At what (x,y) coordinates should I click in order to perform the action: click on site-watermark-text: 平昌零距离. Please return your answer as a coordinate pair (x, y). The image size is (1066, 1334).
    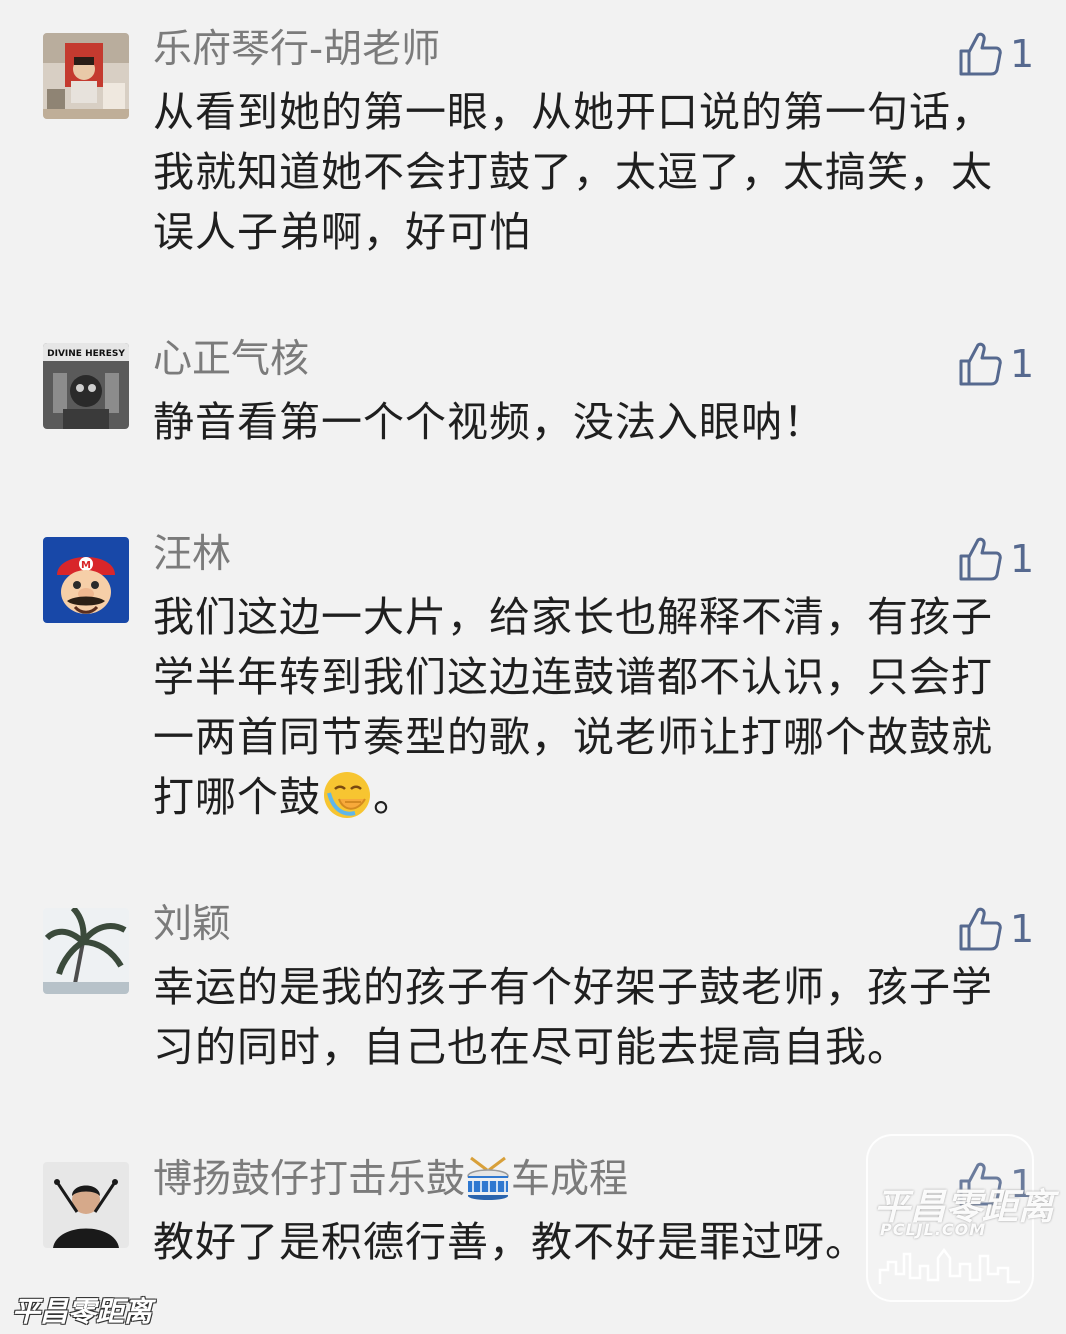
    Looking at the image, I should click on (82, 1311).